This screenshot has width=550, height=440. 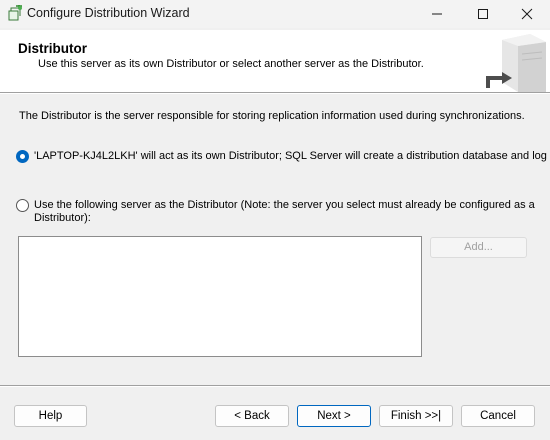 I want to click on minimize-button, so click(x=437, y=14).